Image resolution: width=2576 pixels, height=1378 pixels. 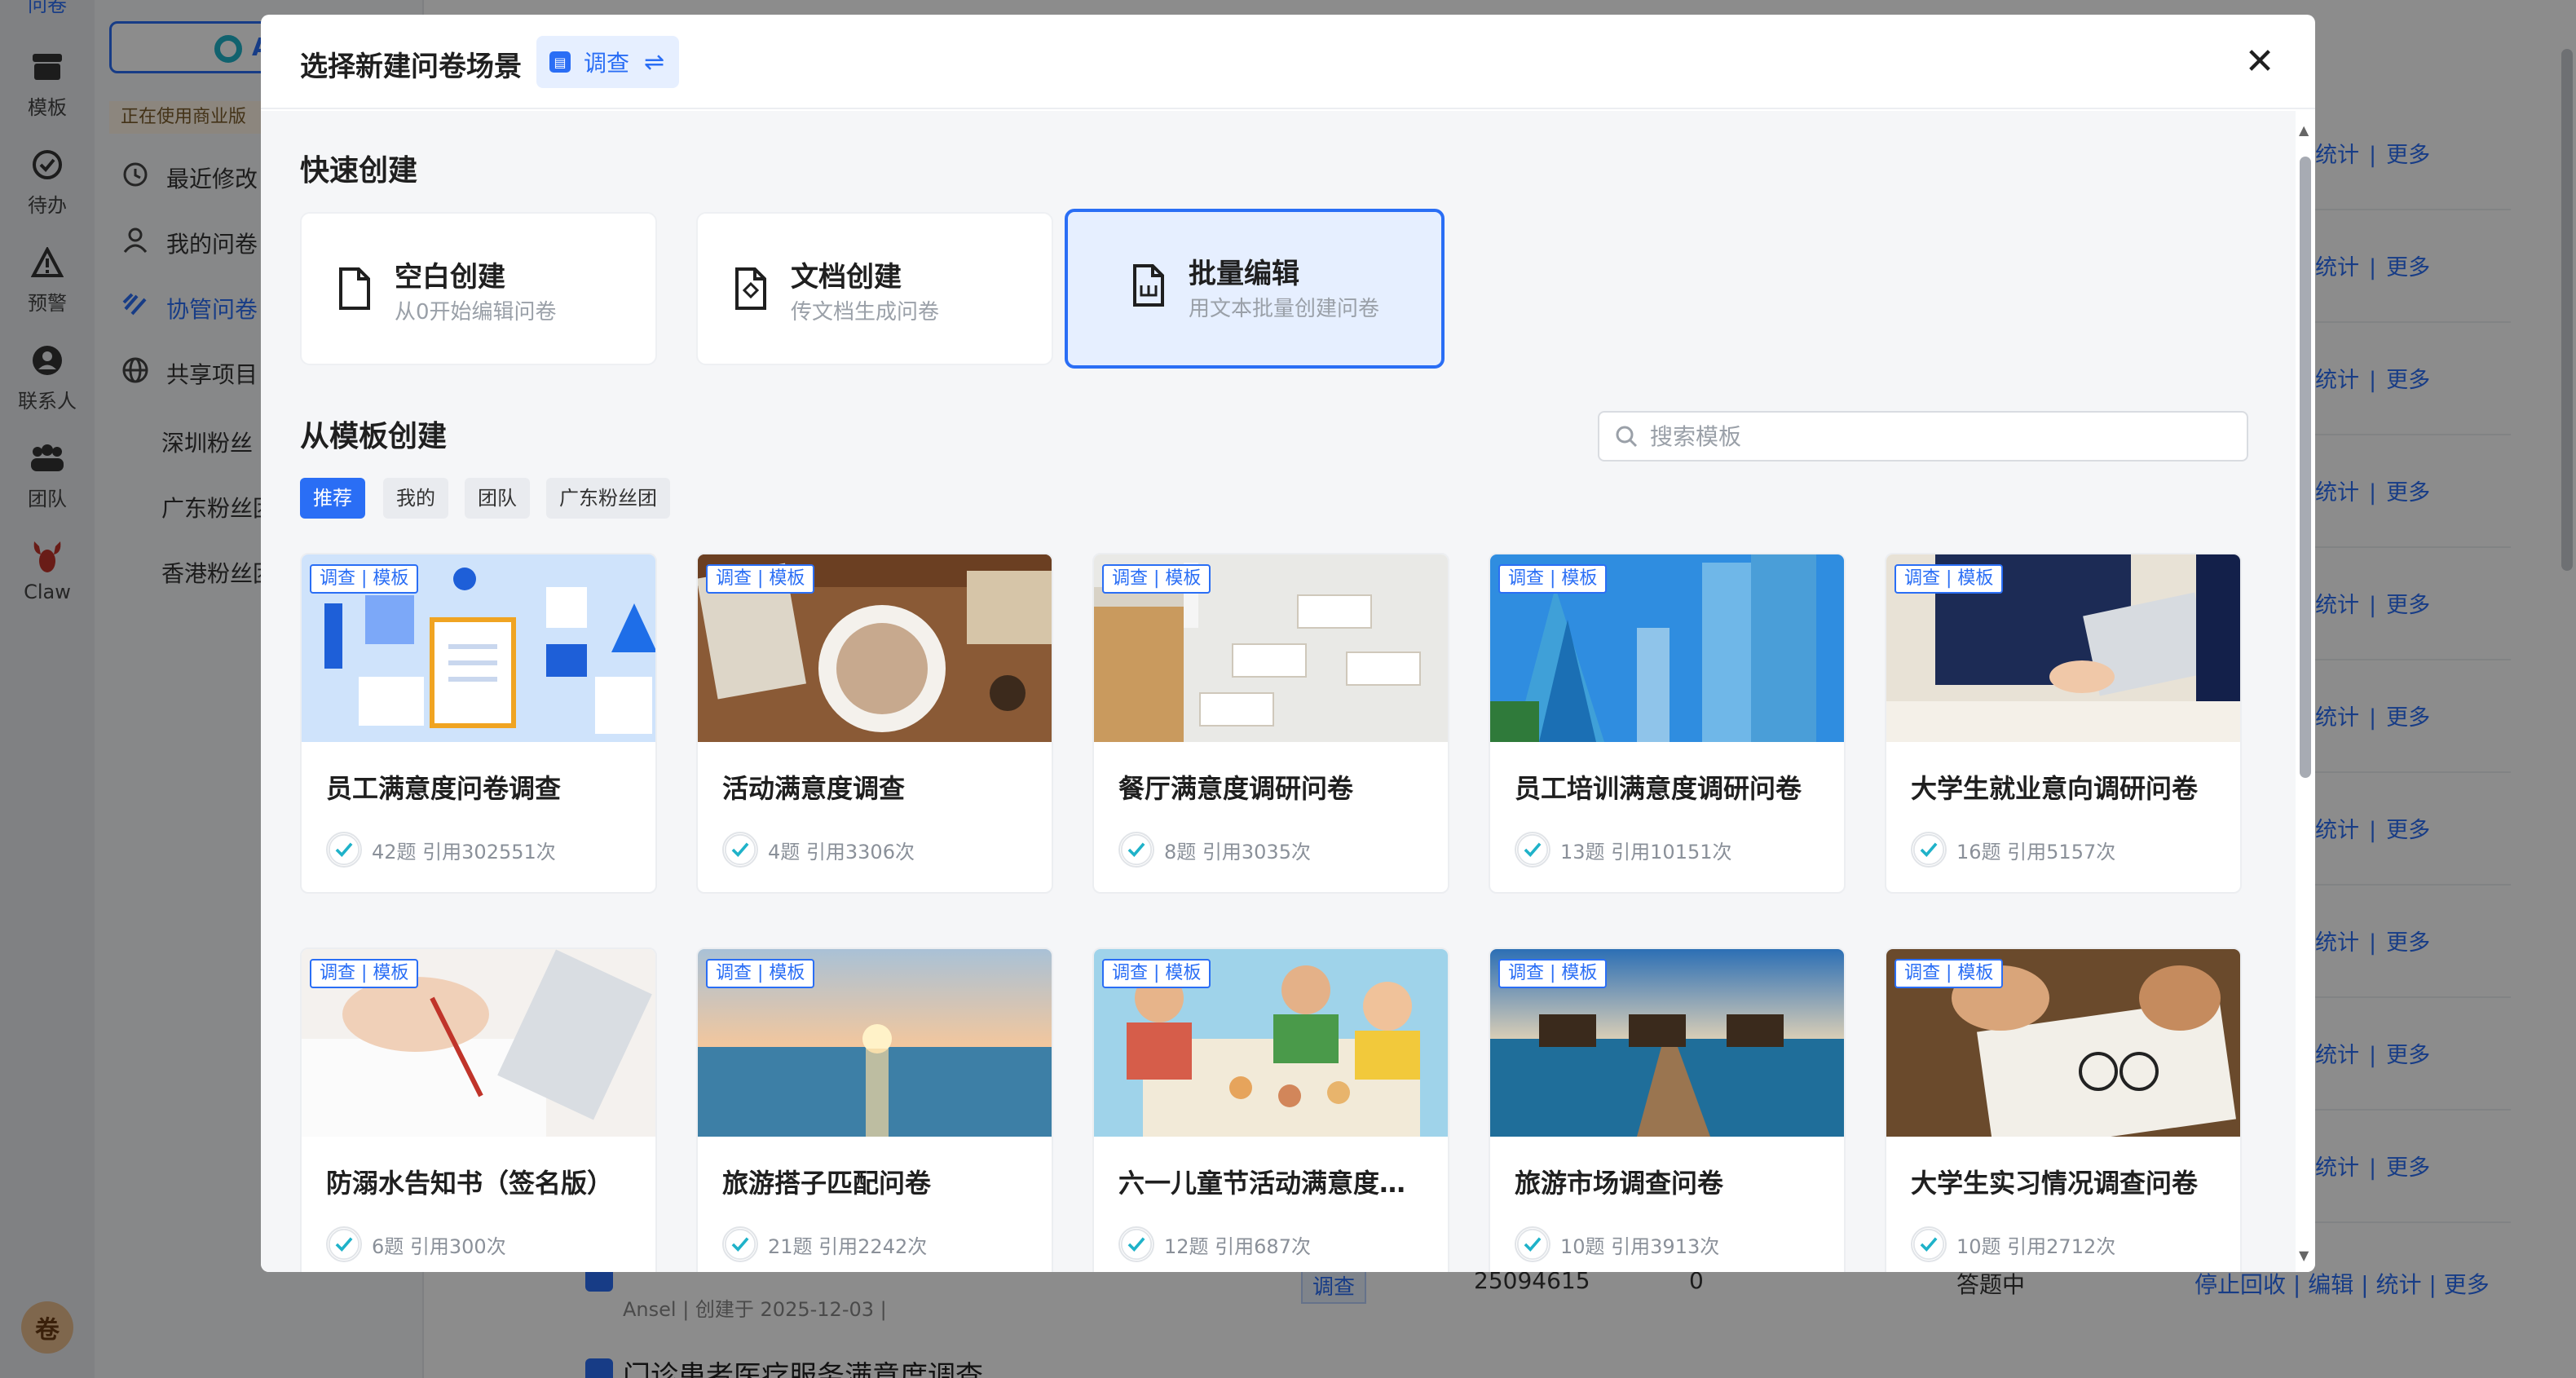 I want to click on template-stats: 10题 引用3913次, so click(x=1617, y=1244).